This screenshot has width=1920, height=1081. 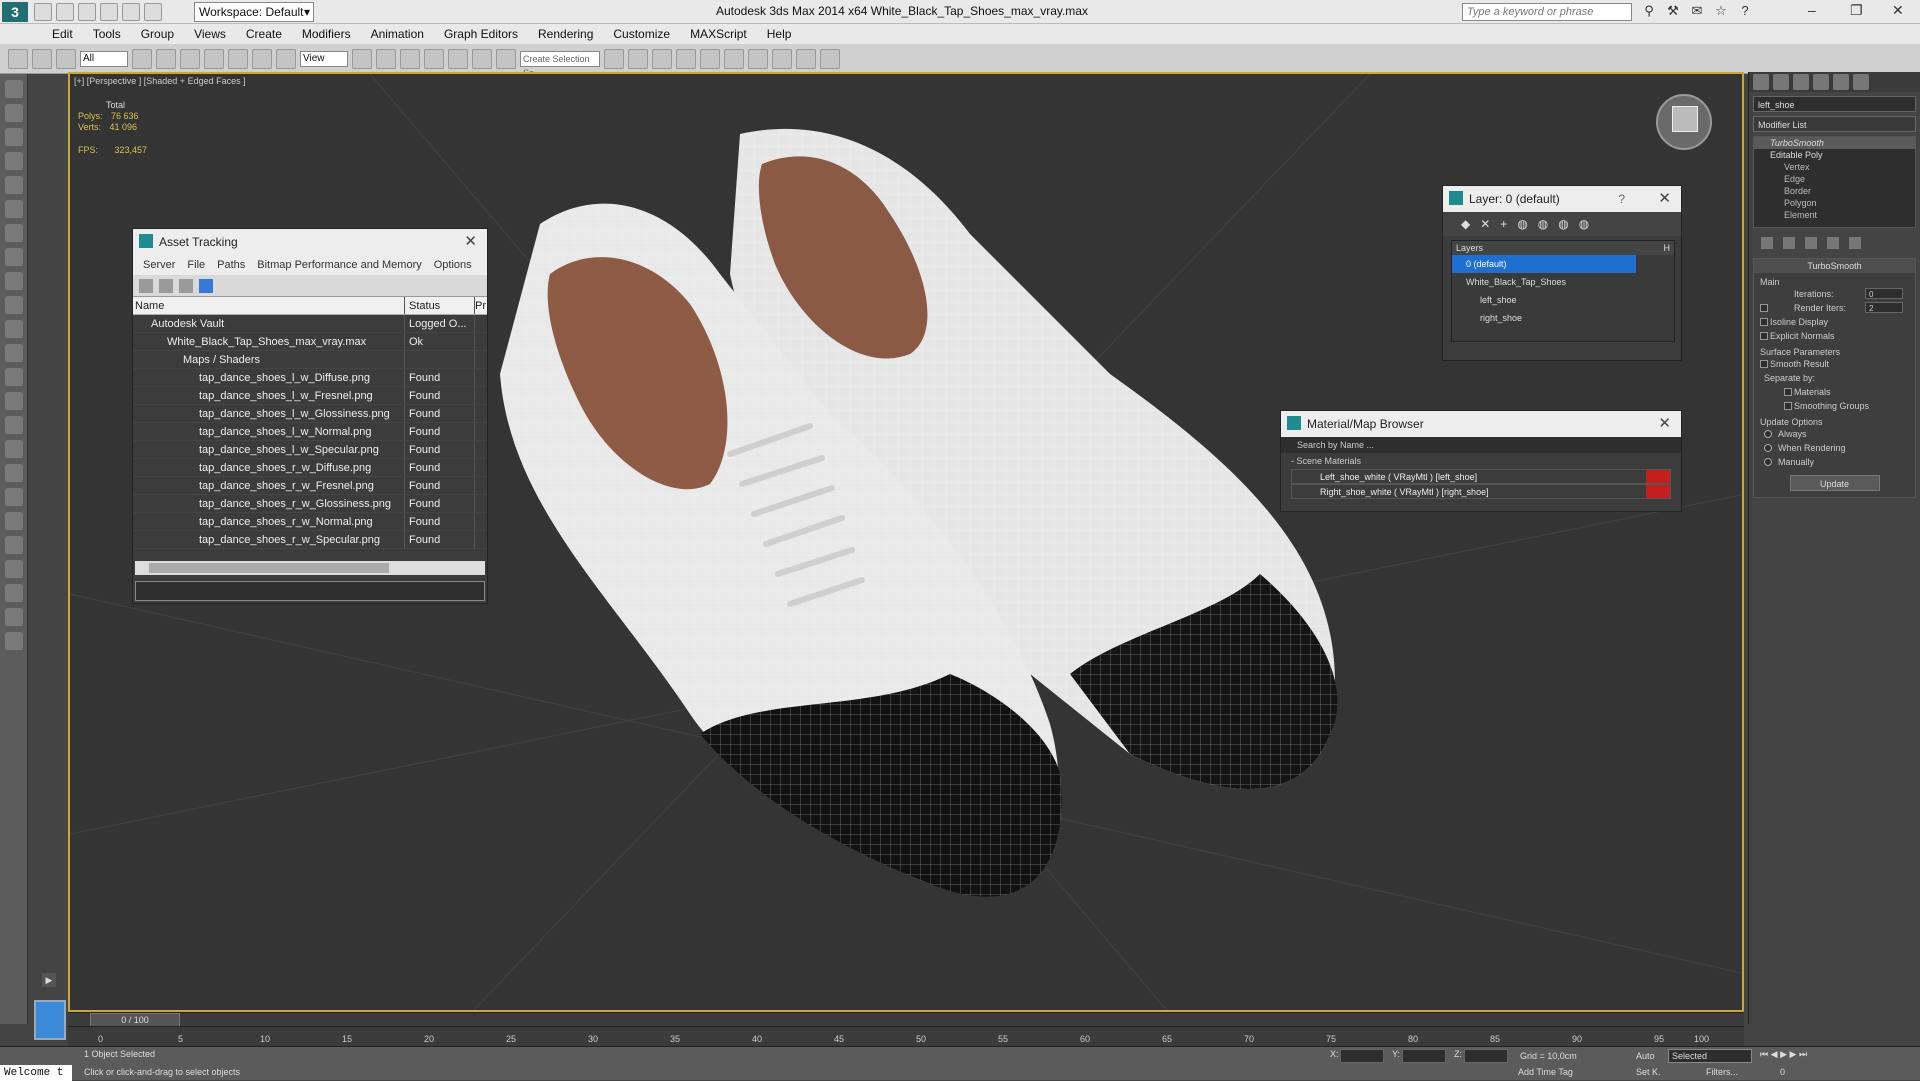 I want to click on materials-checkbox, so click(x=1788, y=392).